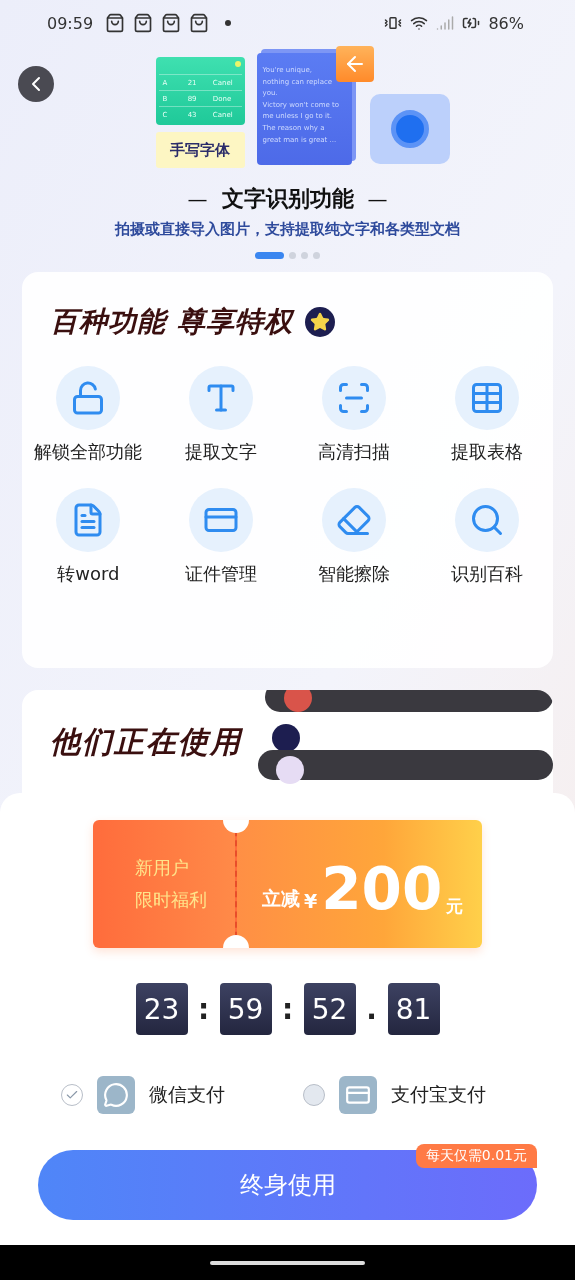 This screenshot has width=575, height=1280. I want to click on chat-bubbles-icon, so click(116, 1095).